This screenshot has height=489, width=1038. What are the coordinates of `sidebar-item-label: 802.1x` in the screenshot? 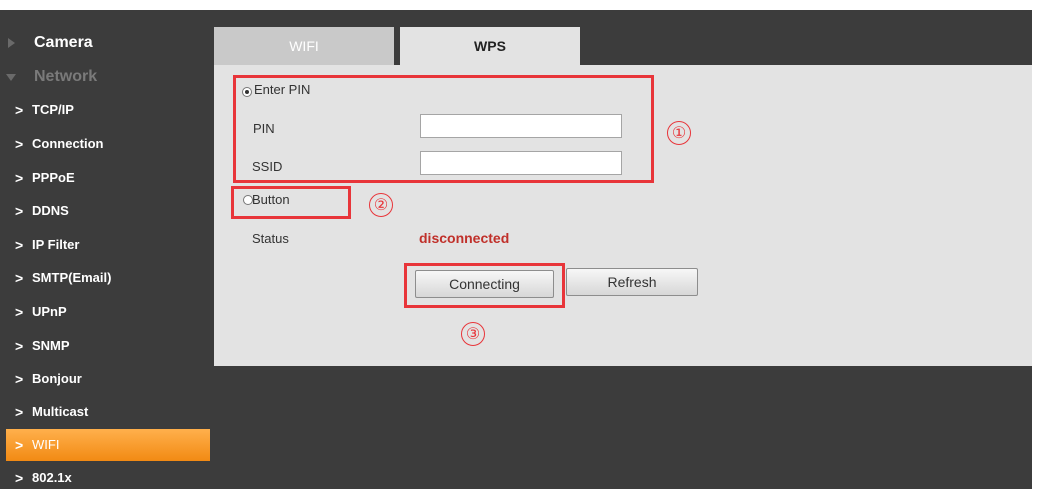 It's located at (52, 477).